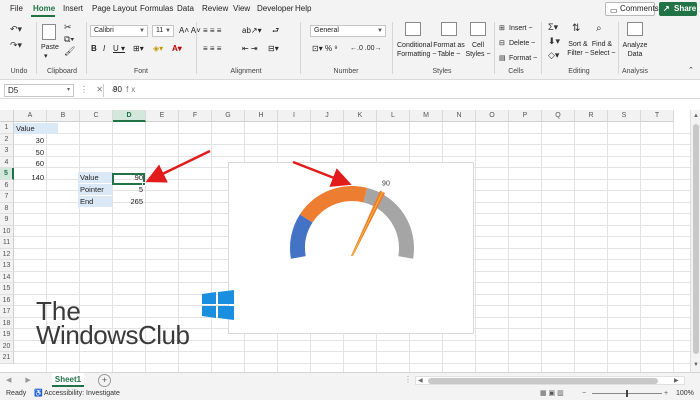  I want to click on tab-developer: Developer, so click(275, 8).